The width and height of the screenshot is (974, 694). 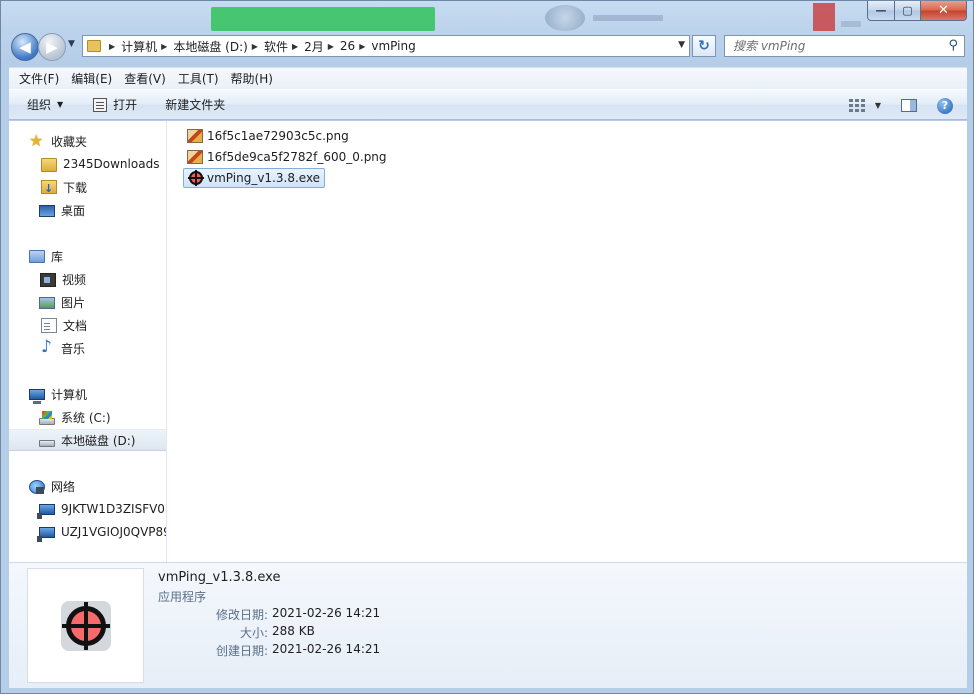 What do you see at coordinates (47, 417) in the screenshot?
I see `system-drive-icon` at bounding box center [47, 417].